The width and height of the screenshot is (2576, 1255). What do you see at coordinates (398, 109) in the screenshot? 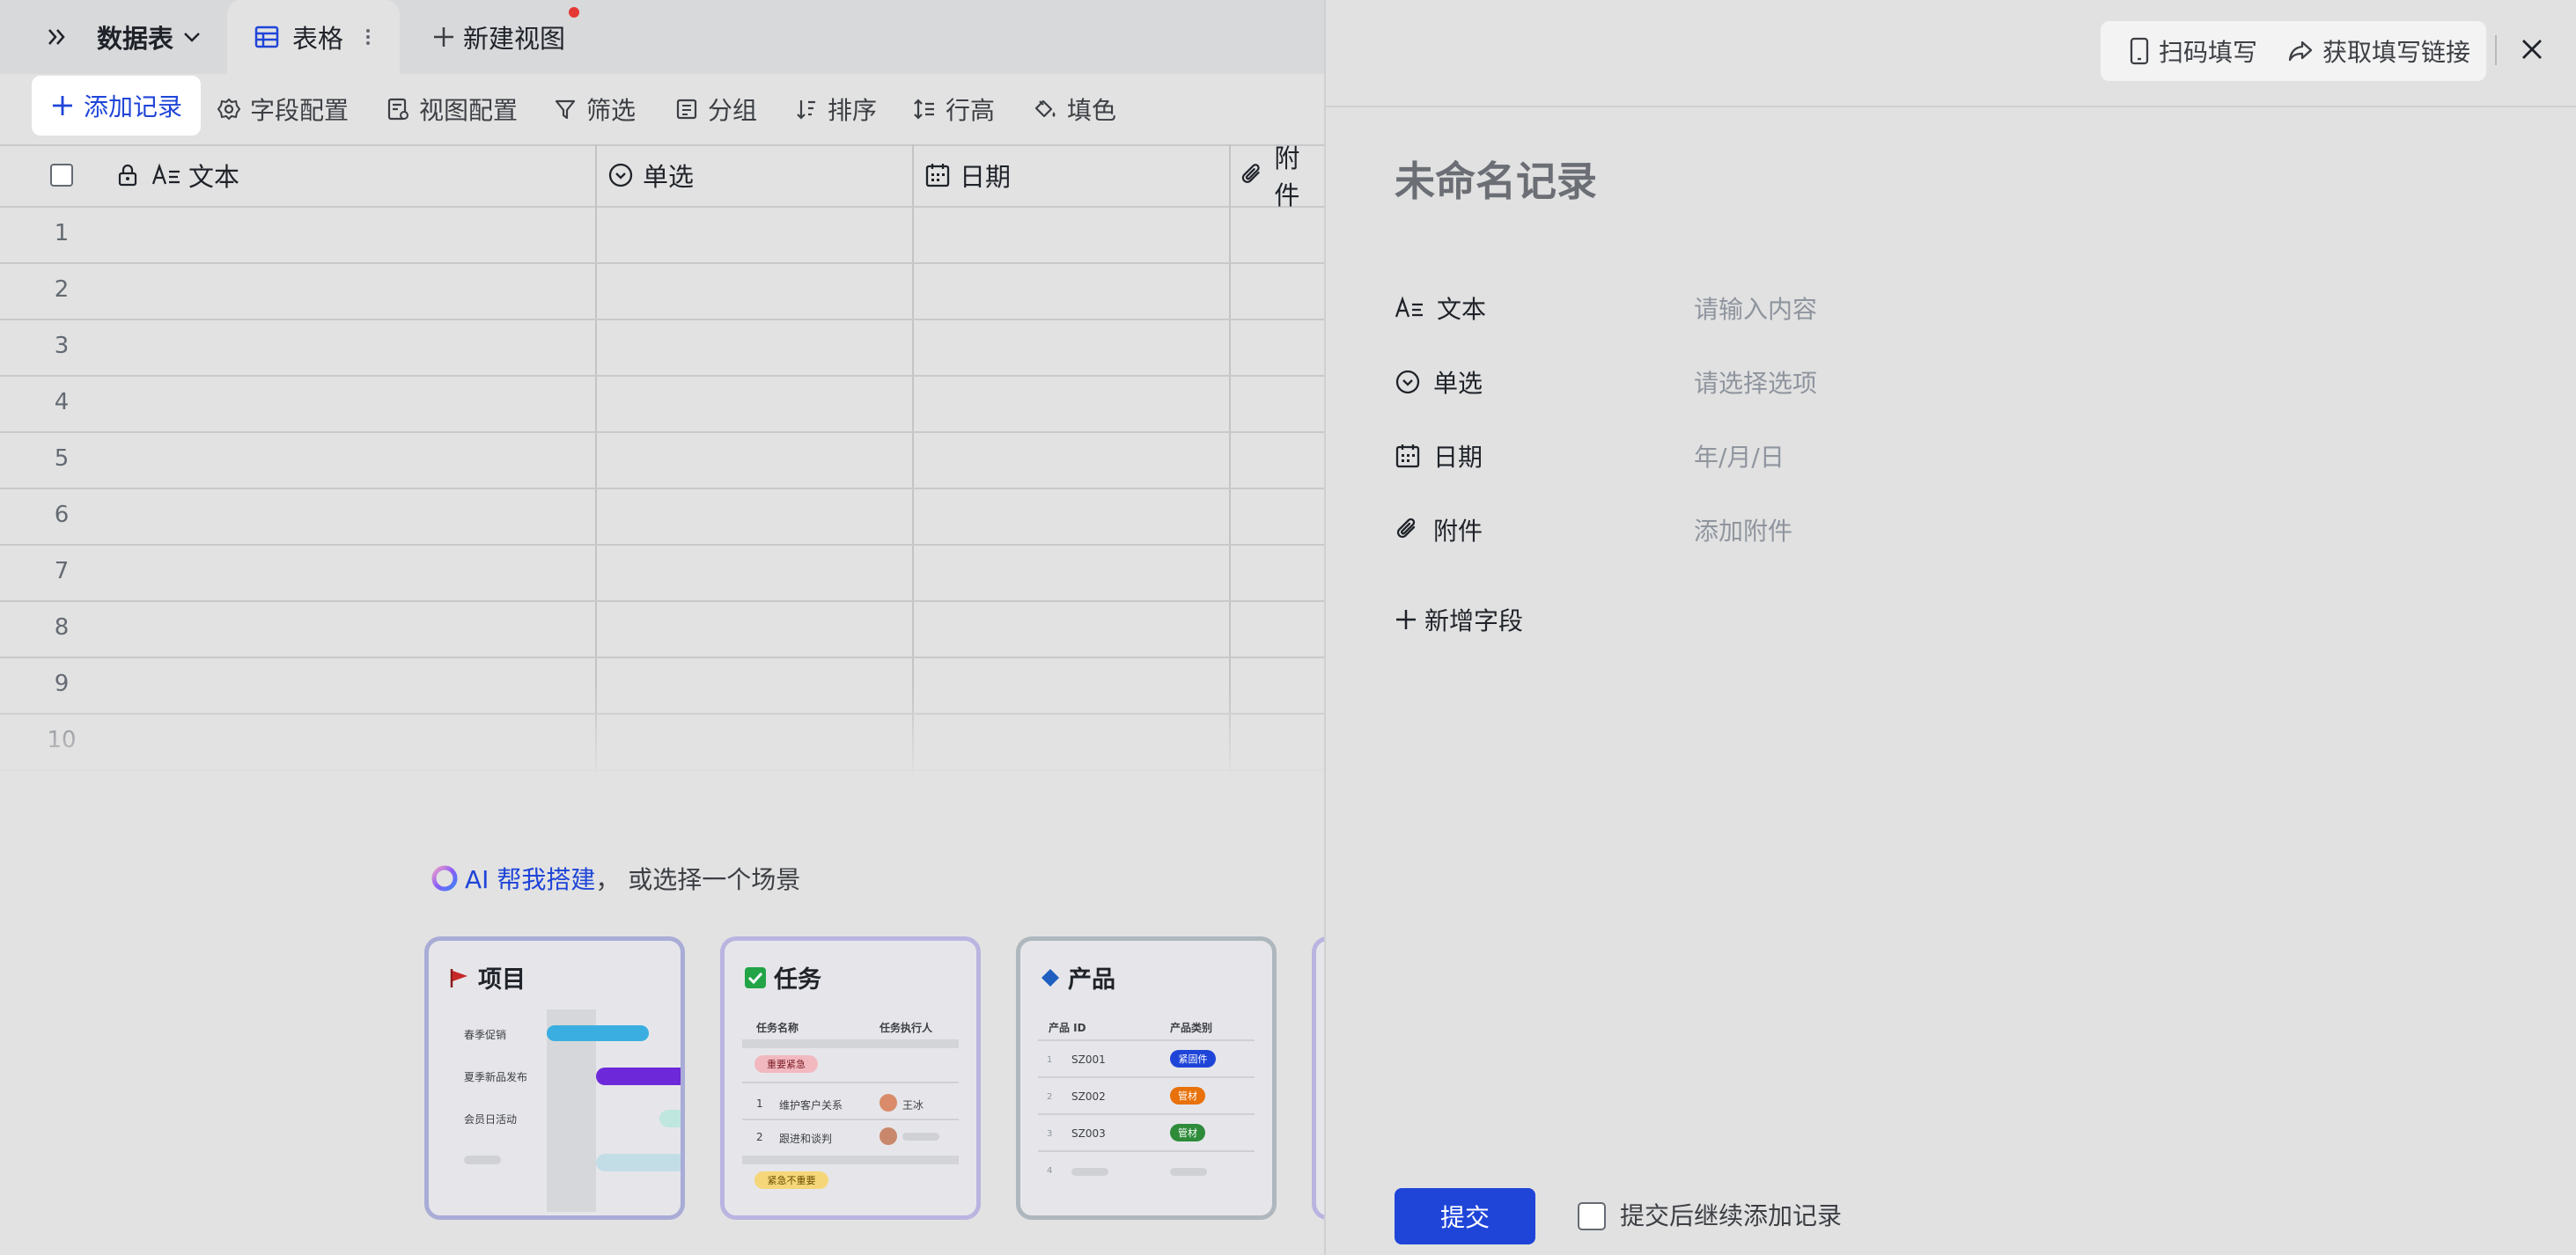
I see `settings-doc-icon` at bounding box center [398, 109].